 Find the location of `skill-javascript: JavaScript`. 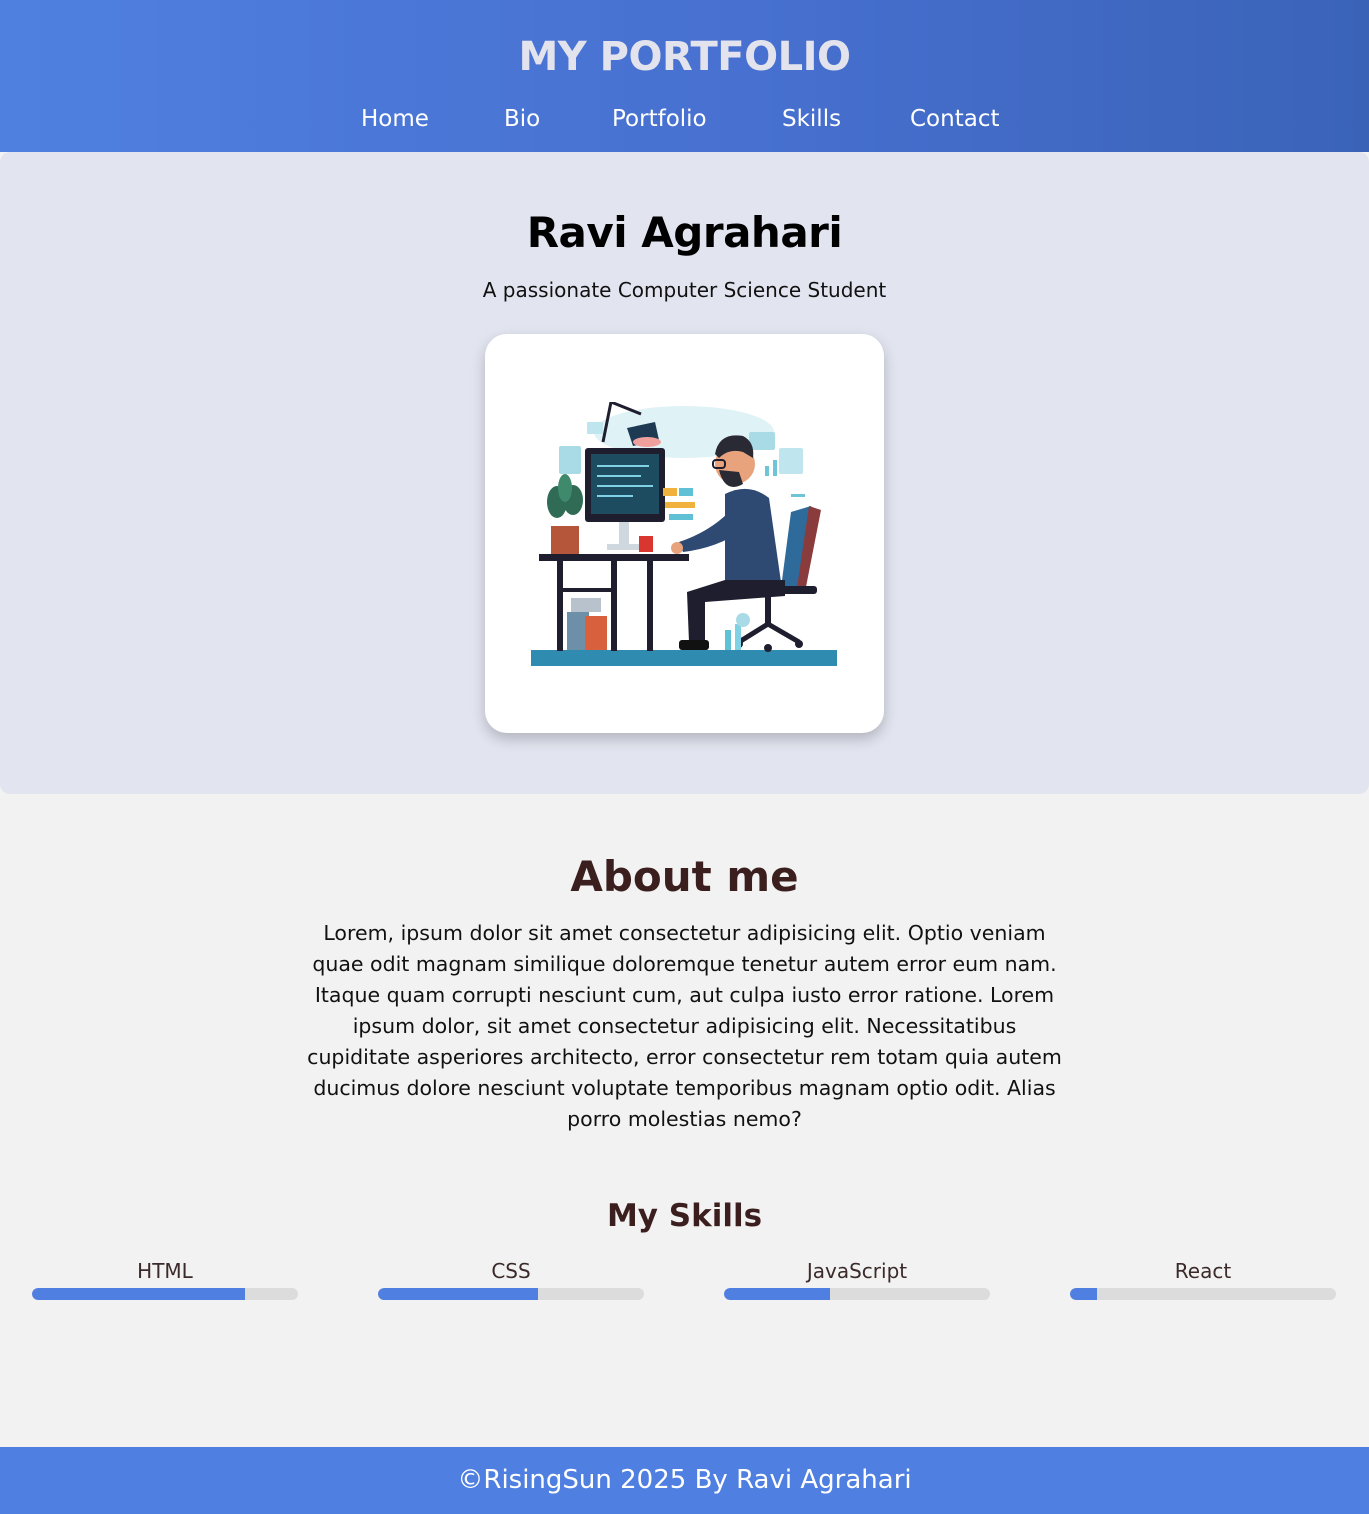

skill-javascript: JavaScript is located at coordinates (857, 1281).